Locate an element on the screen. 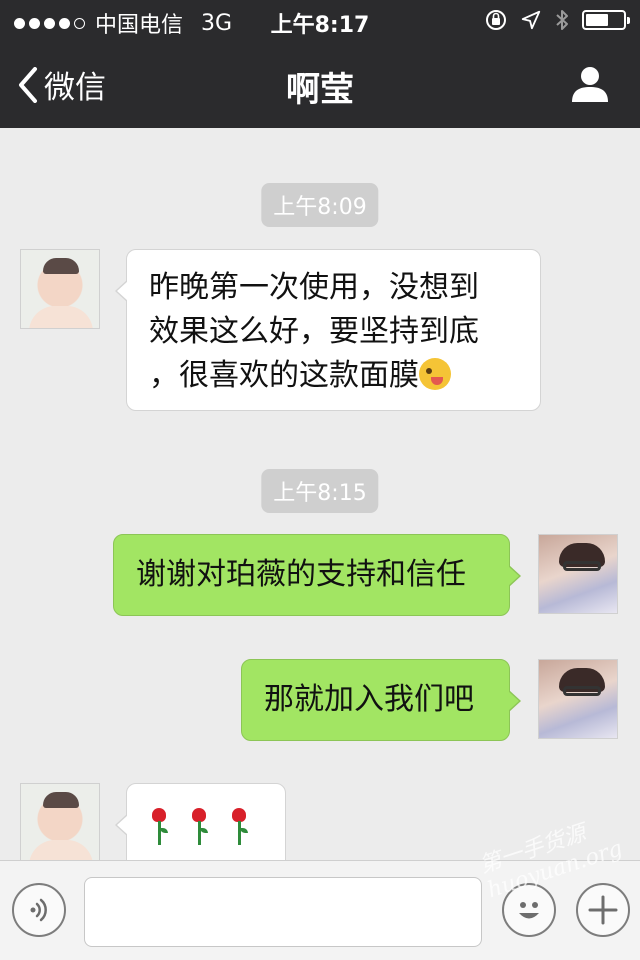 The image size is (640, 960). profile-button is located at coordinates (590, 86).